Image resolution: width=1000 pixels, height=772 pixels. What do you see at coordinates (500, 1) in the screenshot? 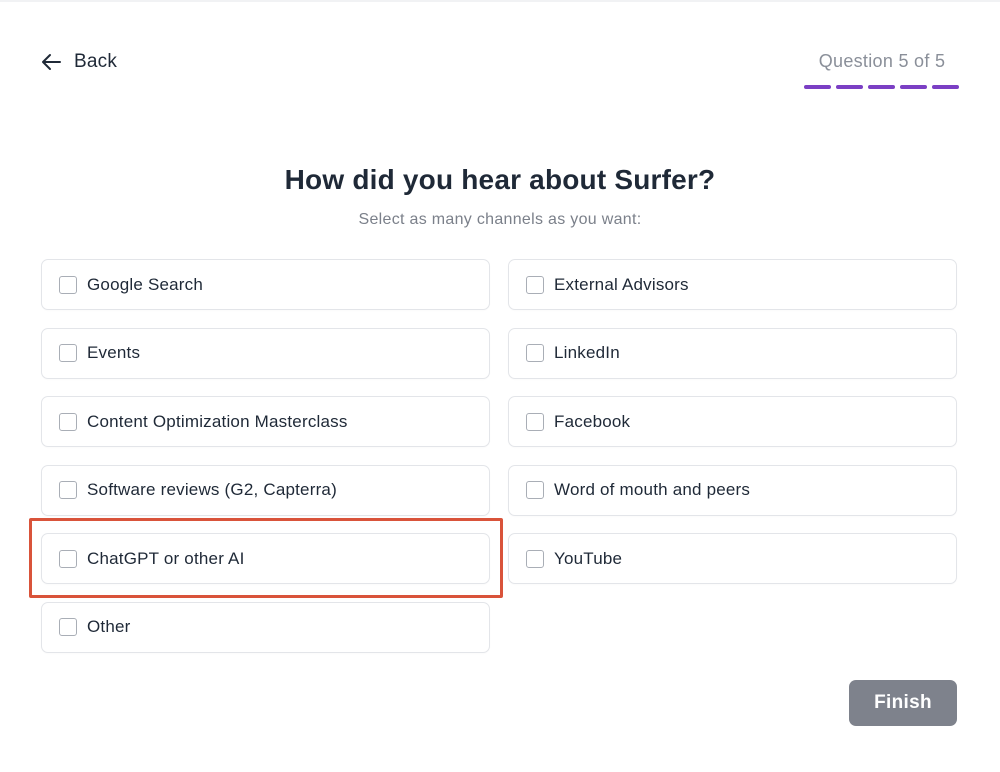
I see `top-divider` at bounding box center [500, 1].